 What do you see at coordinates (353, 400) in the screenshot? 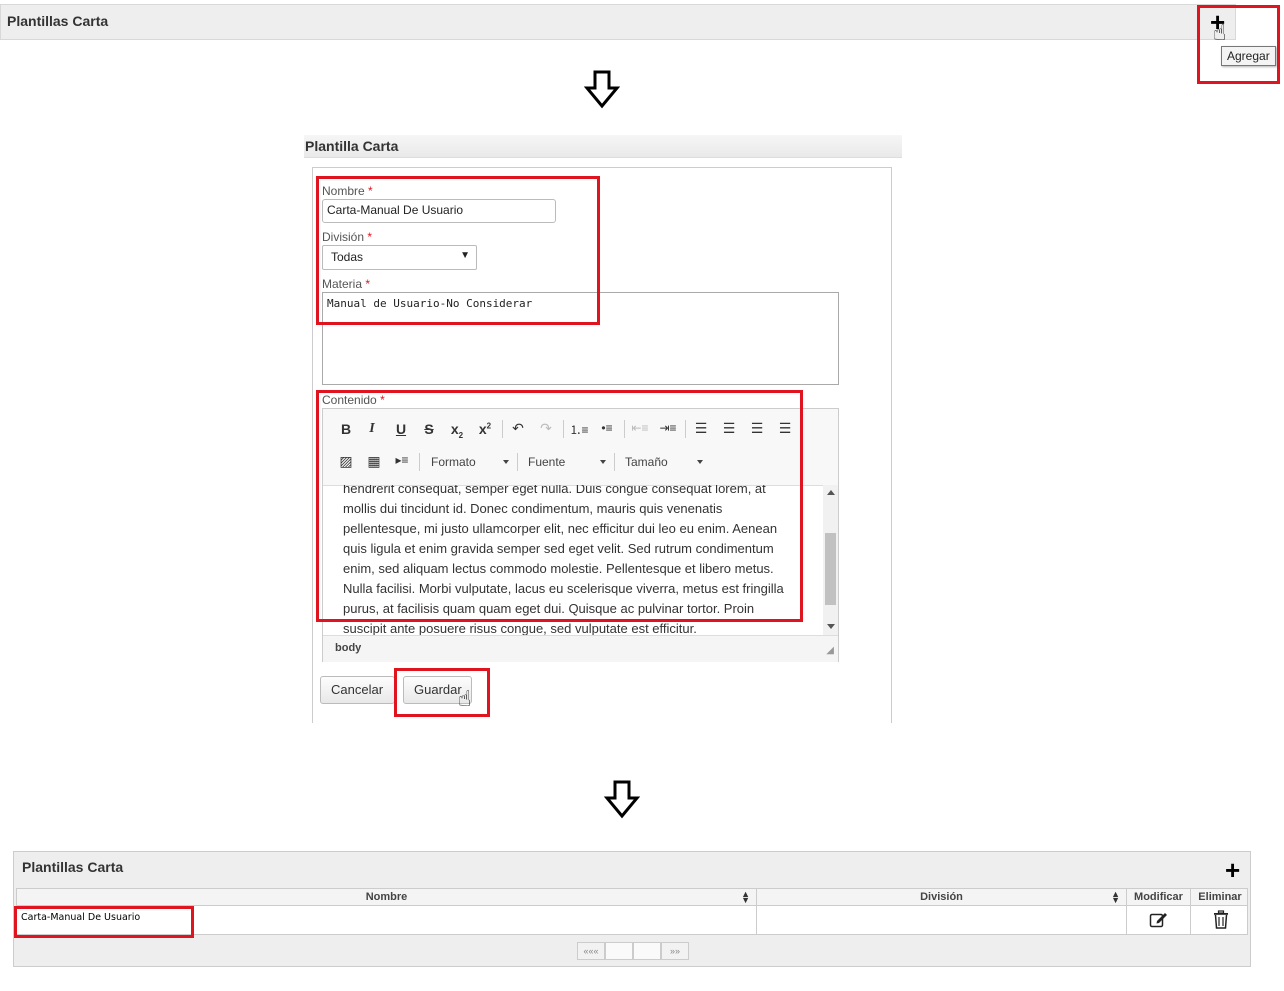
I see `contenido-label: Contenido *` at bounding box center [353, 400].